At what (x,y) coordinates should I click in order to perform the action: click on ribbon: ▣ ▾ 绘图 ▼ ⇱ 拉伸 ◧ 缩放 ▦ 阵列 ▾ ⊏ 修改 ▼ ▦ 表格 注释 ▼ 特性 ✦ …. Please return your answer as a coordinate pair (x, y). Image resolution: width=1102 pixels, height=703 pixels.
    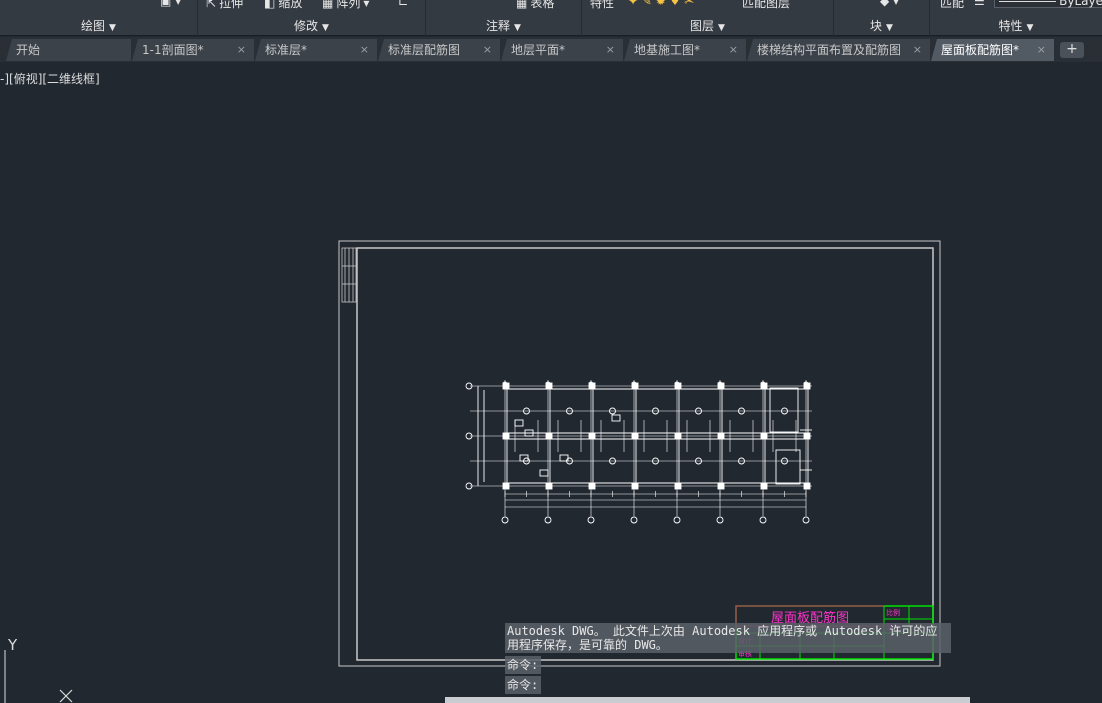
    Looking at the image, I should click on (551, 18).